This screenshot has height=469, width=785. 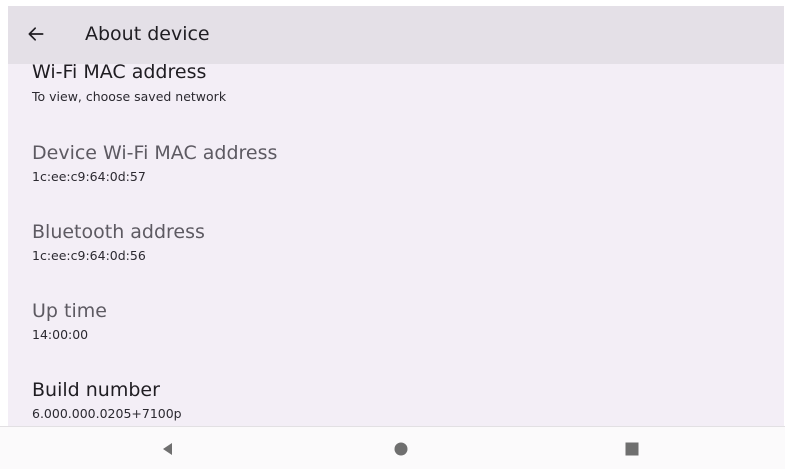 I want to click on item-build-number: Build number 6.000.000.0205+7100p, so click(x=396, y=402).